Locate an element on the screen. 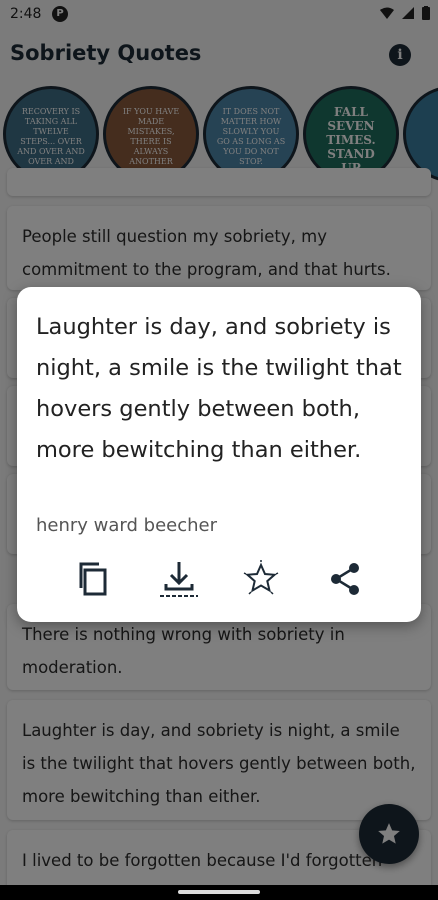  share-button is located at coordinates (345, 579).